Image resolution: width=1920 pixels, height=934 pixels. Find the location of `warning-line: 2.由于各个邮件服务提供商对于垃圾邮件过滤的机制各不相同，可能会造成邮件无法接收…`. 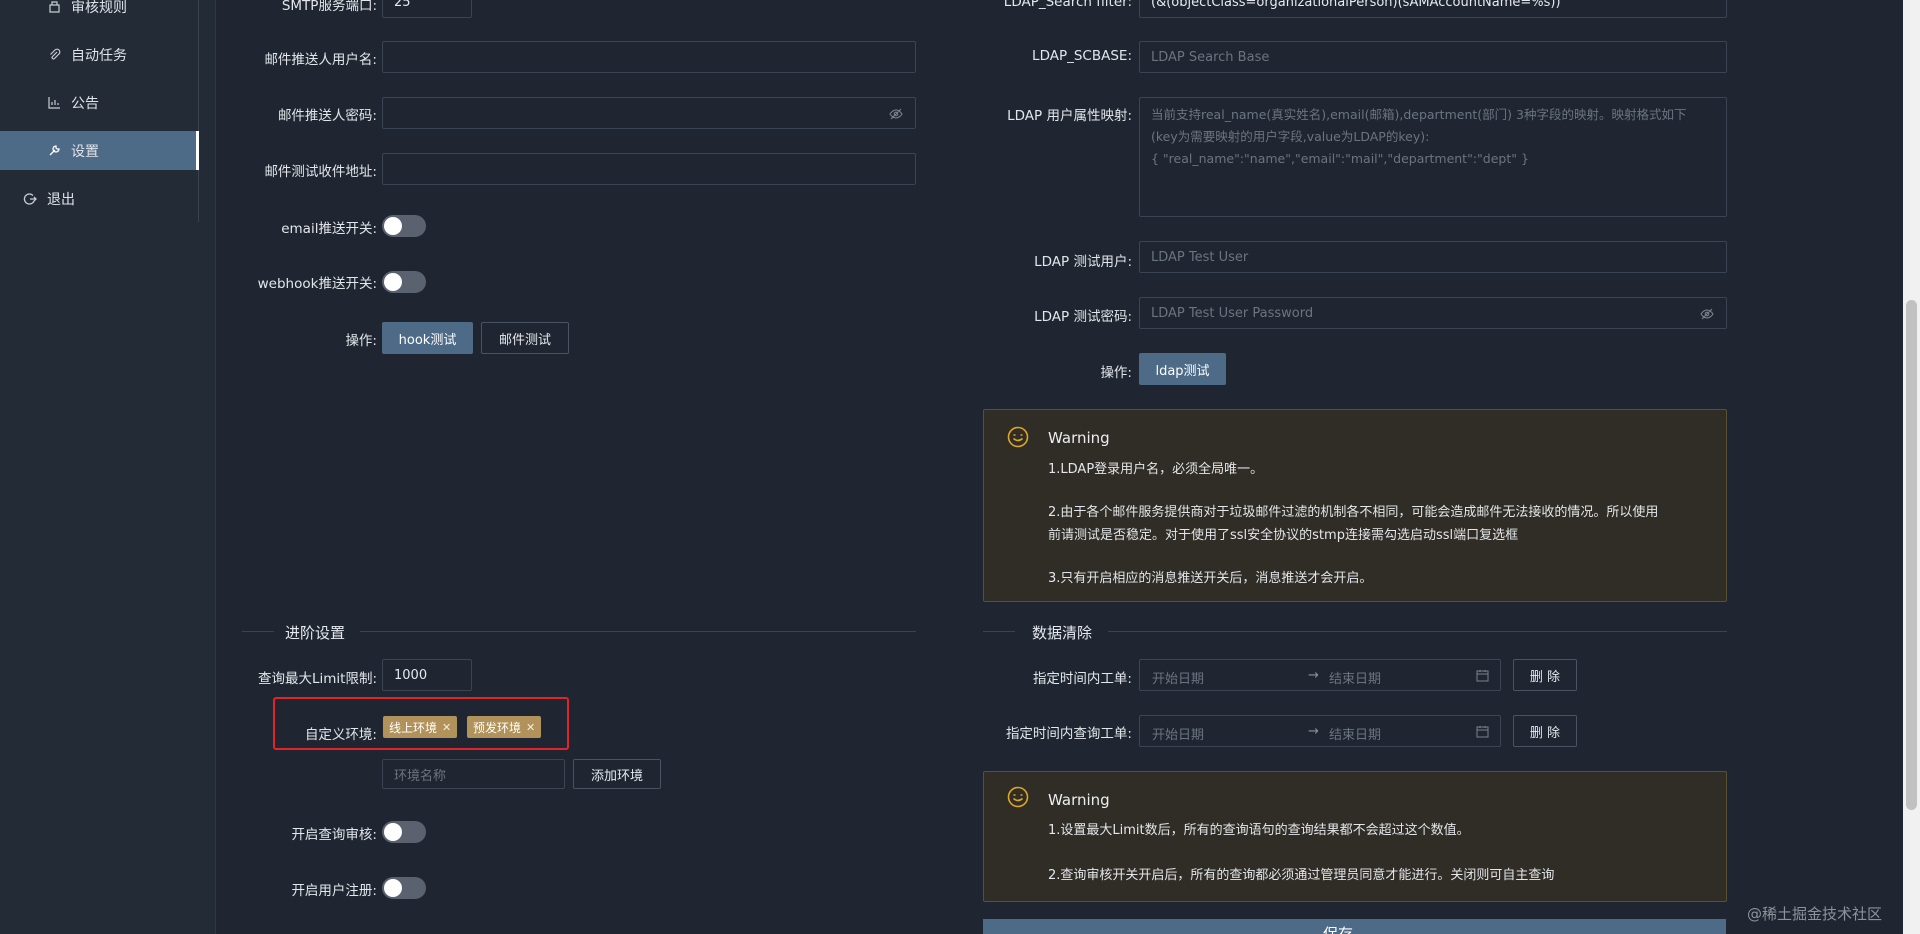

warning-line: 2.由于各个邮件服务提供商对于垃圾邮件过滤的机制各不相同，可能会造成邮件无法接收… is located at coordinates (1353, 512).